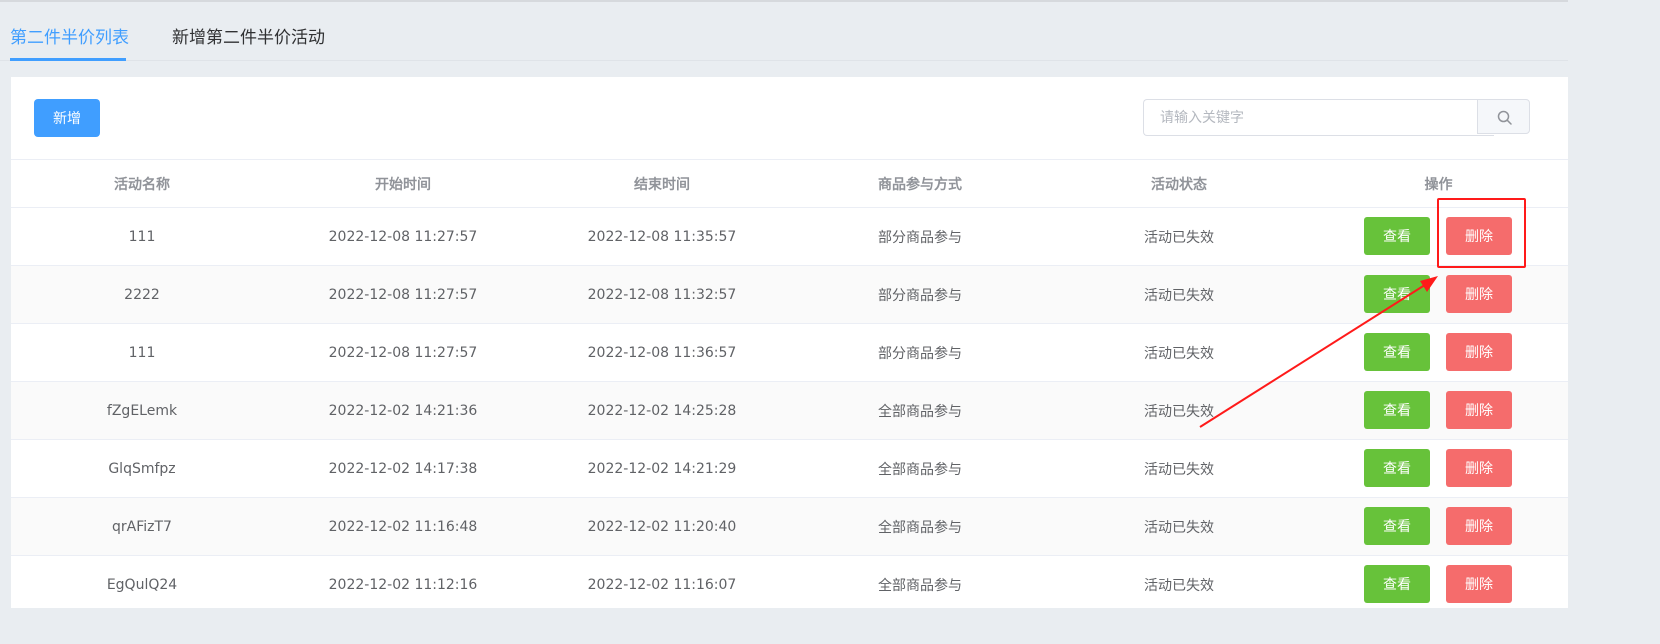 The width and height of the screenshot is (1660, 644). What do you see at coordinates (403, 584) in the screenshot?
I see `cell-start-time: 2022-12-02 11:12:16` at bounding box center [403, 584].